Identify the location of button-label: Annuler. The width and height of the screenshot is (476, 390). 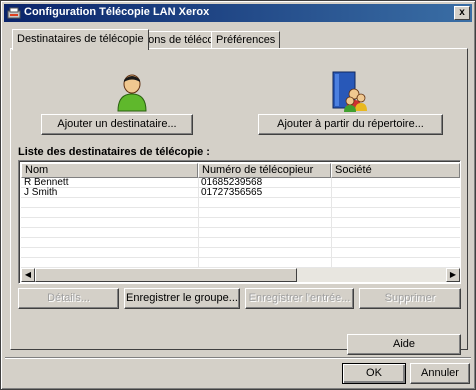
(440, 373).